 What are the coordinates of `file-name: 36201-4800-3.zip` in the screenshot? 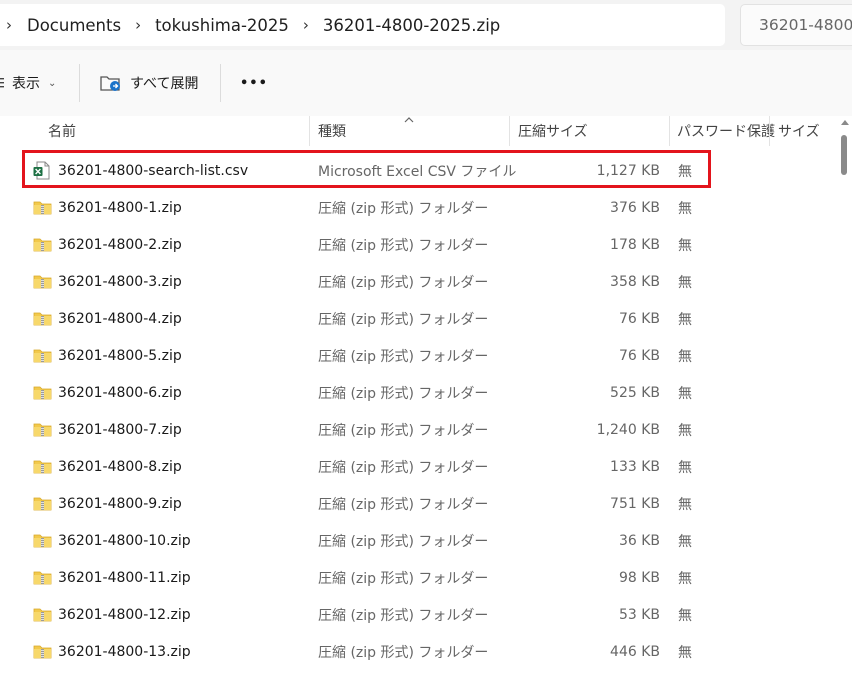 It's located at (120, 281).